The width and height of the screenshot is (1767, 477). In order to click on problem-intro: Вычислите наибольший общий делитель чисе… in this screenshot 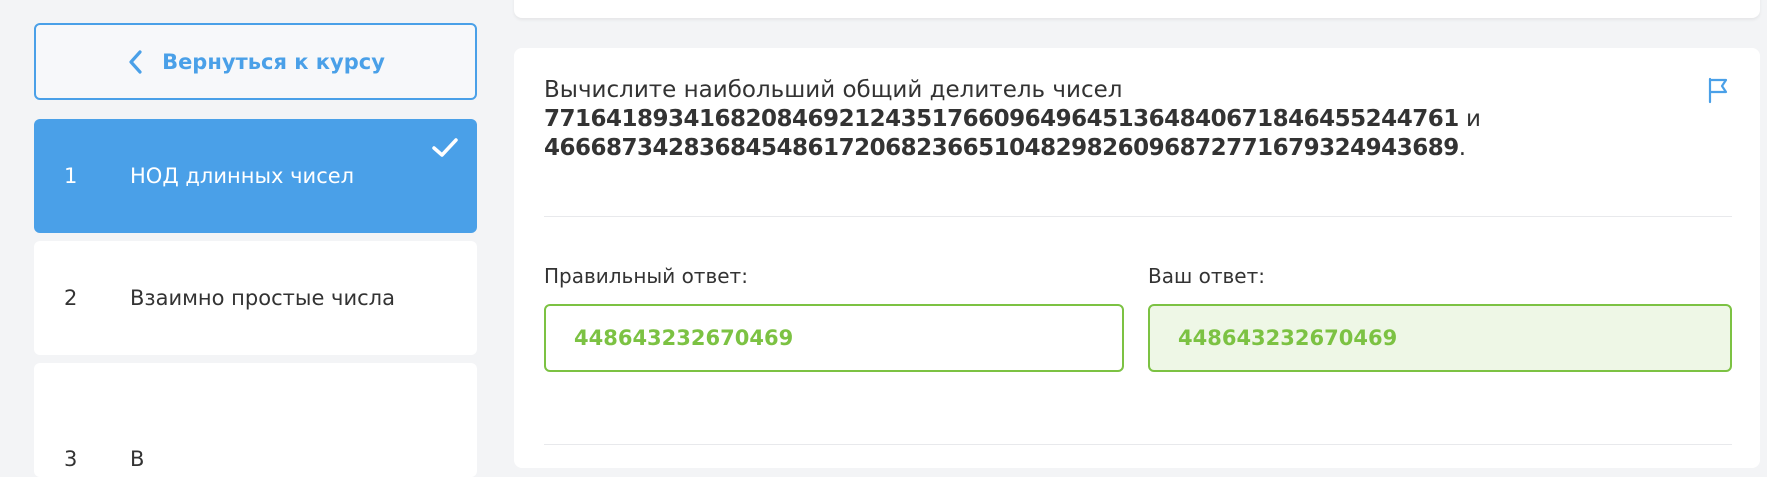, I will do `click(833, 90)`.